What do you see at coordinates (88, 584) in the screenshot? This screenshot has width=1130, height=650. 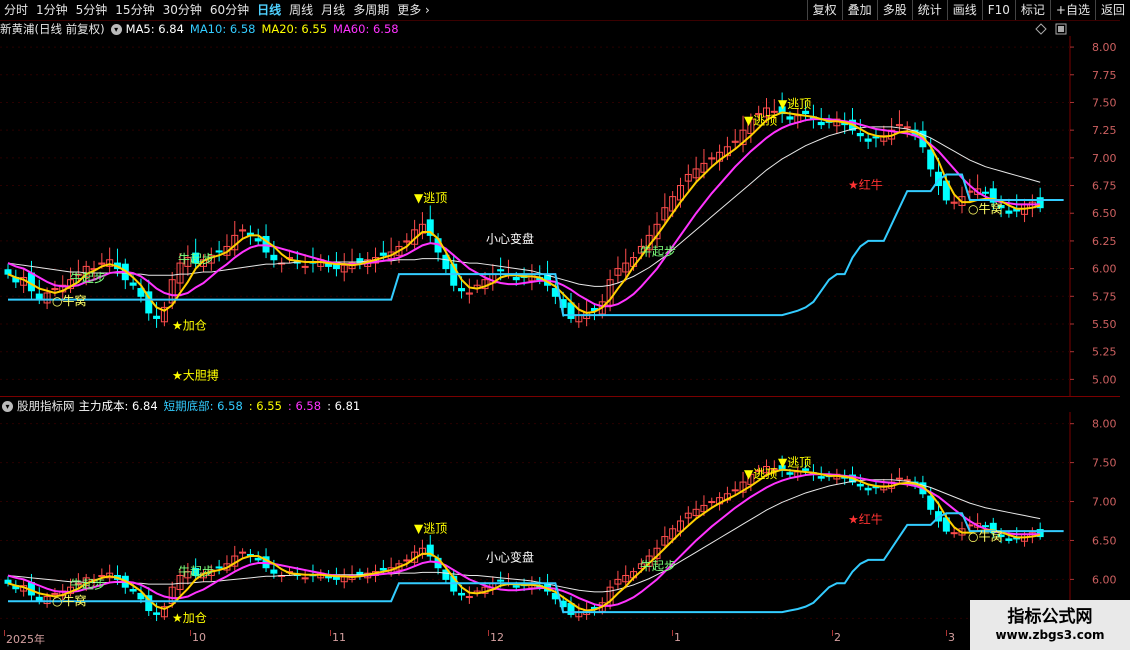 I see `signal-qibu-1: 牛起步` at bounding box center [88, 584].